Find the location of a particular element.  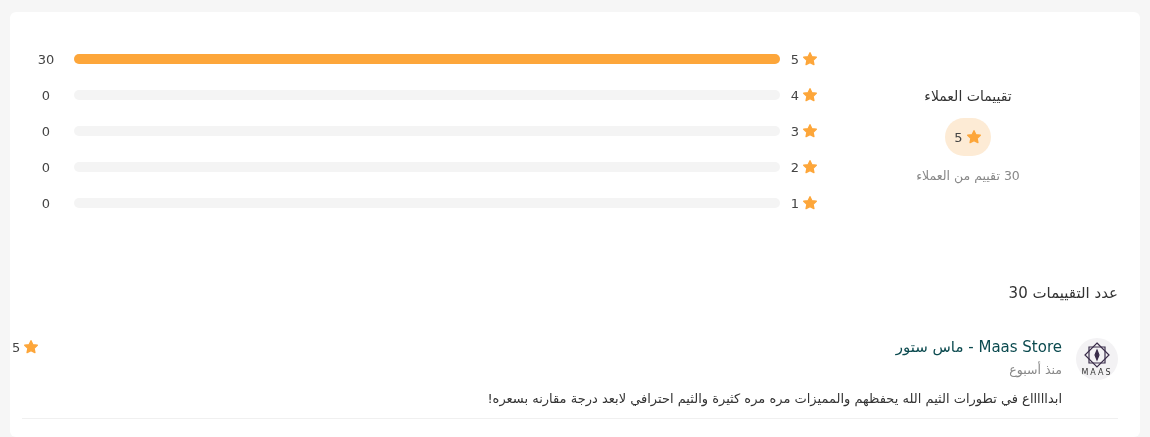

star-level-label: 4 is located at coordinates (794, 95).